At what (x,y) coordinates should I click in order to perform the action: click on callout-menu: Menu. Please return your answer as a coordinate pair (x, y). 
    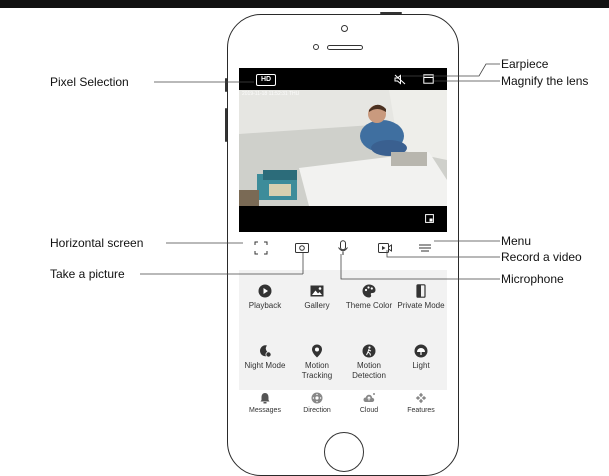
    Looking at the image, I should click on (516, 241).